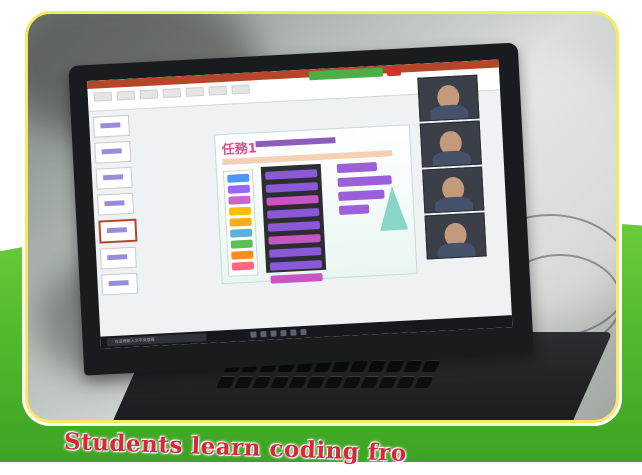 The image size is (642, 475). Describe the element at coordinates (393, 208) in the screenshot. I see `tree-graphic` at that location.